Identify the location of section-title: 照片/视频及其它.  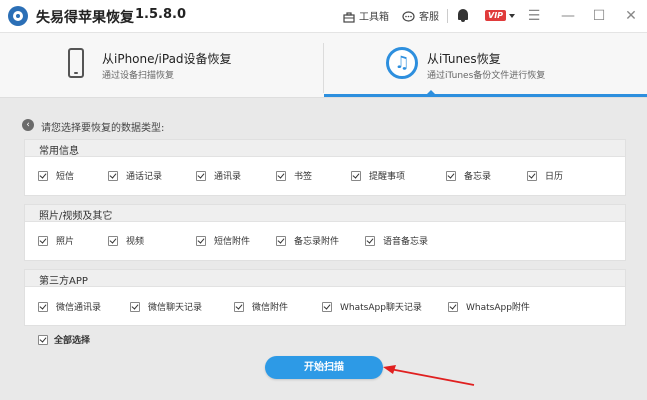
(76, 216).